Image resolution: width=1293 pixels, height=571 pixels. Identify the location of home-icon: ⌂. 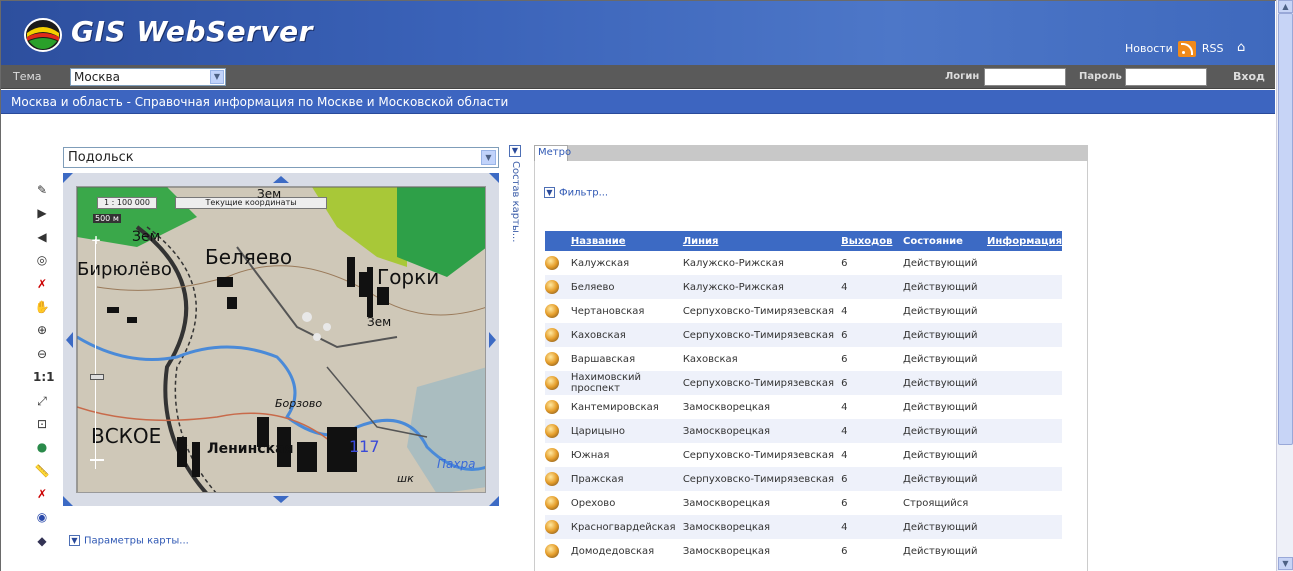
(1241, 47).